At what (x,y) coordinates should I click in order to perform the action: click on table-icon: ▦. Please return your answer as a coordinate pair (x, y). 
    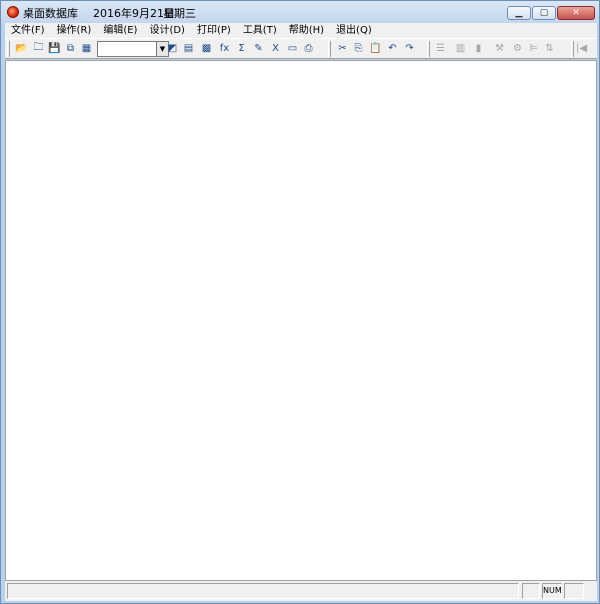
    Looking at the image, I should click on (86, 48).